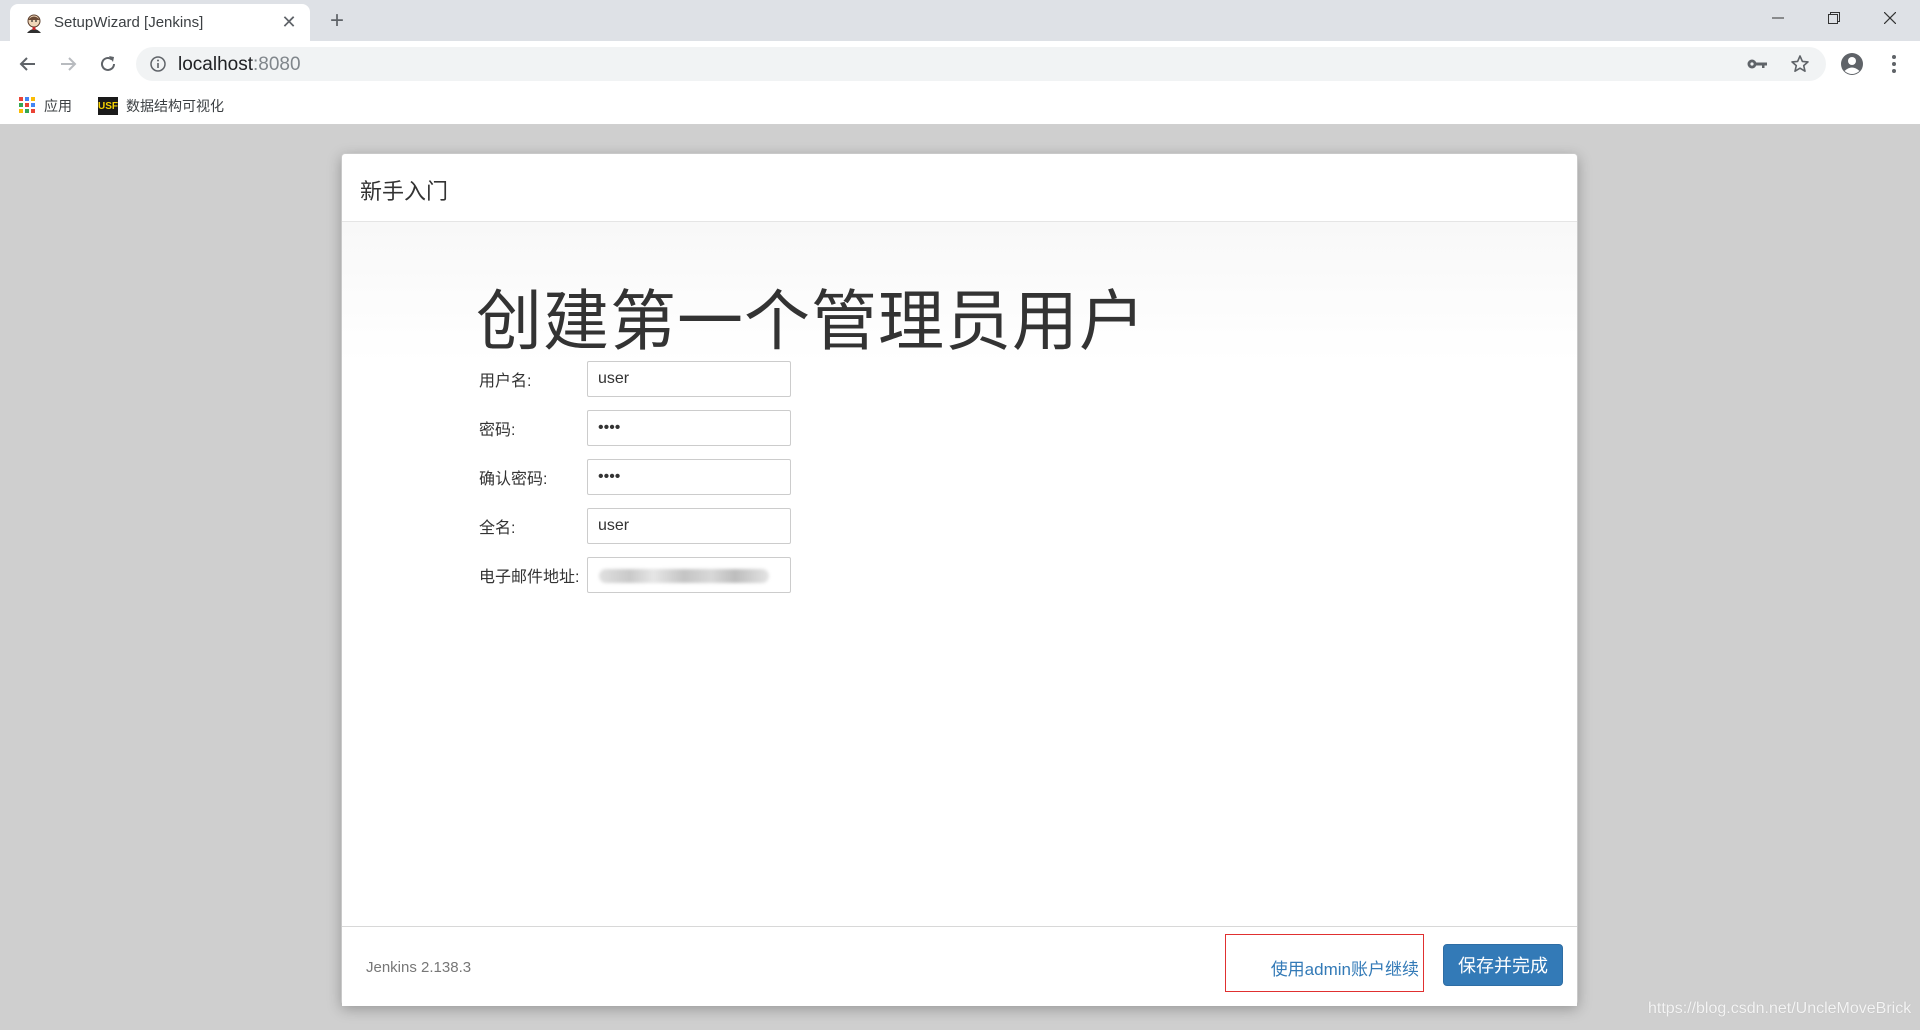 The height and width of the screenshot is (1030, 1920). What do you see at coordinates (1890, 18) in the screenshot?
I see `close-window-icon` at bounding box center [1890, 18].